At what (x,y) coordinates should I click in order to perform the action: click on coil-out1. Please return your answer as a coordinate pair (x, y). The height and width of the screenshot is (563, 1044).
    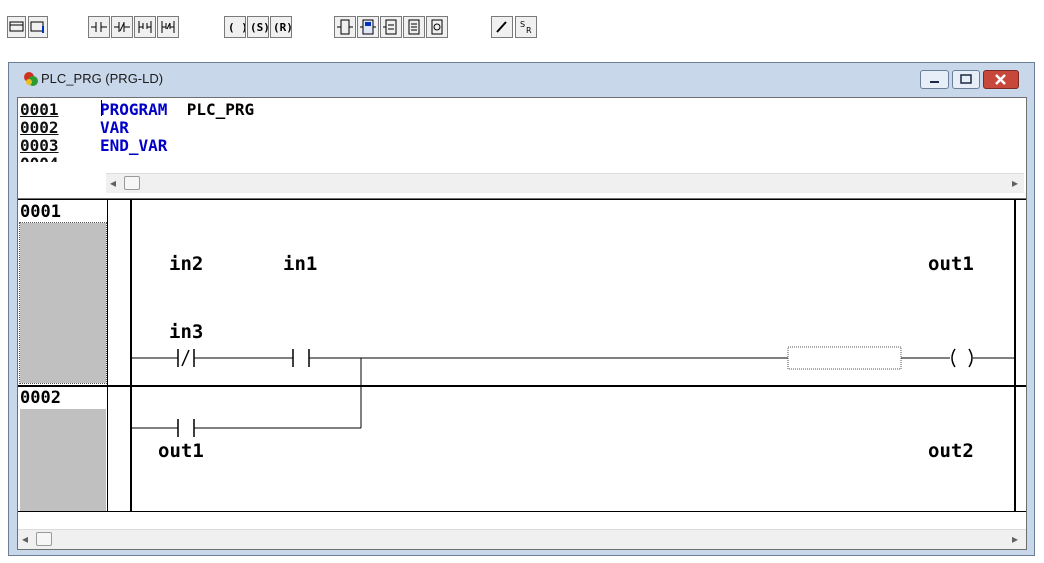
    Looking at the image, I should click on (962, 358).